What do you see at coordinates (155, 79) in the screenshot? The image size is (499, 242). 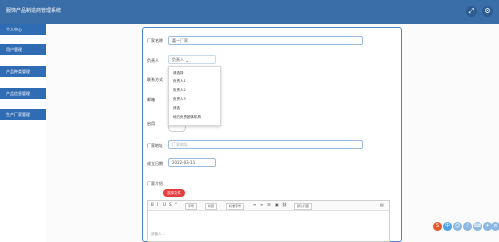 I see `contact-method-label: 联系方式` at bounding box center [155, 79].